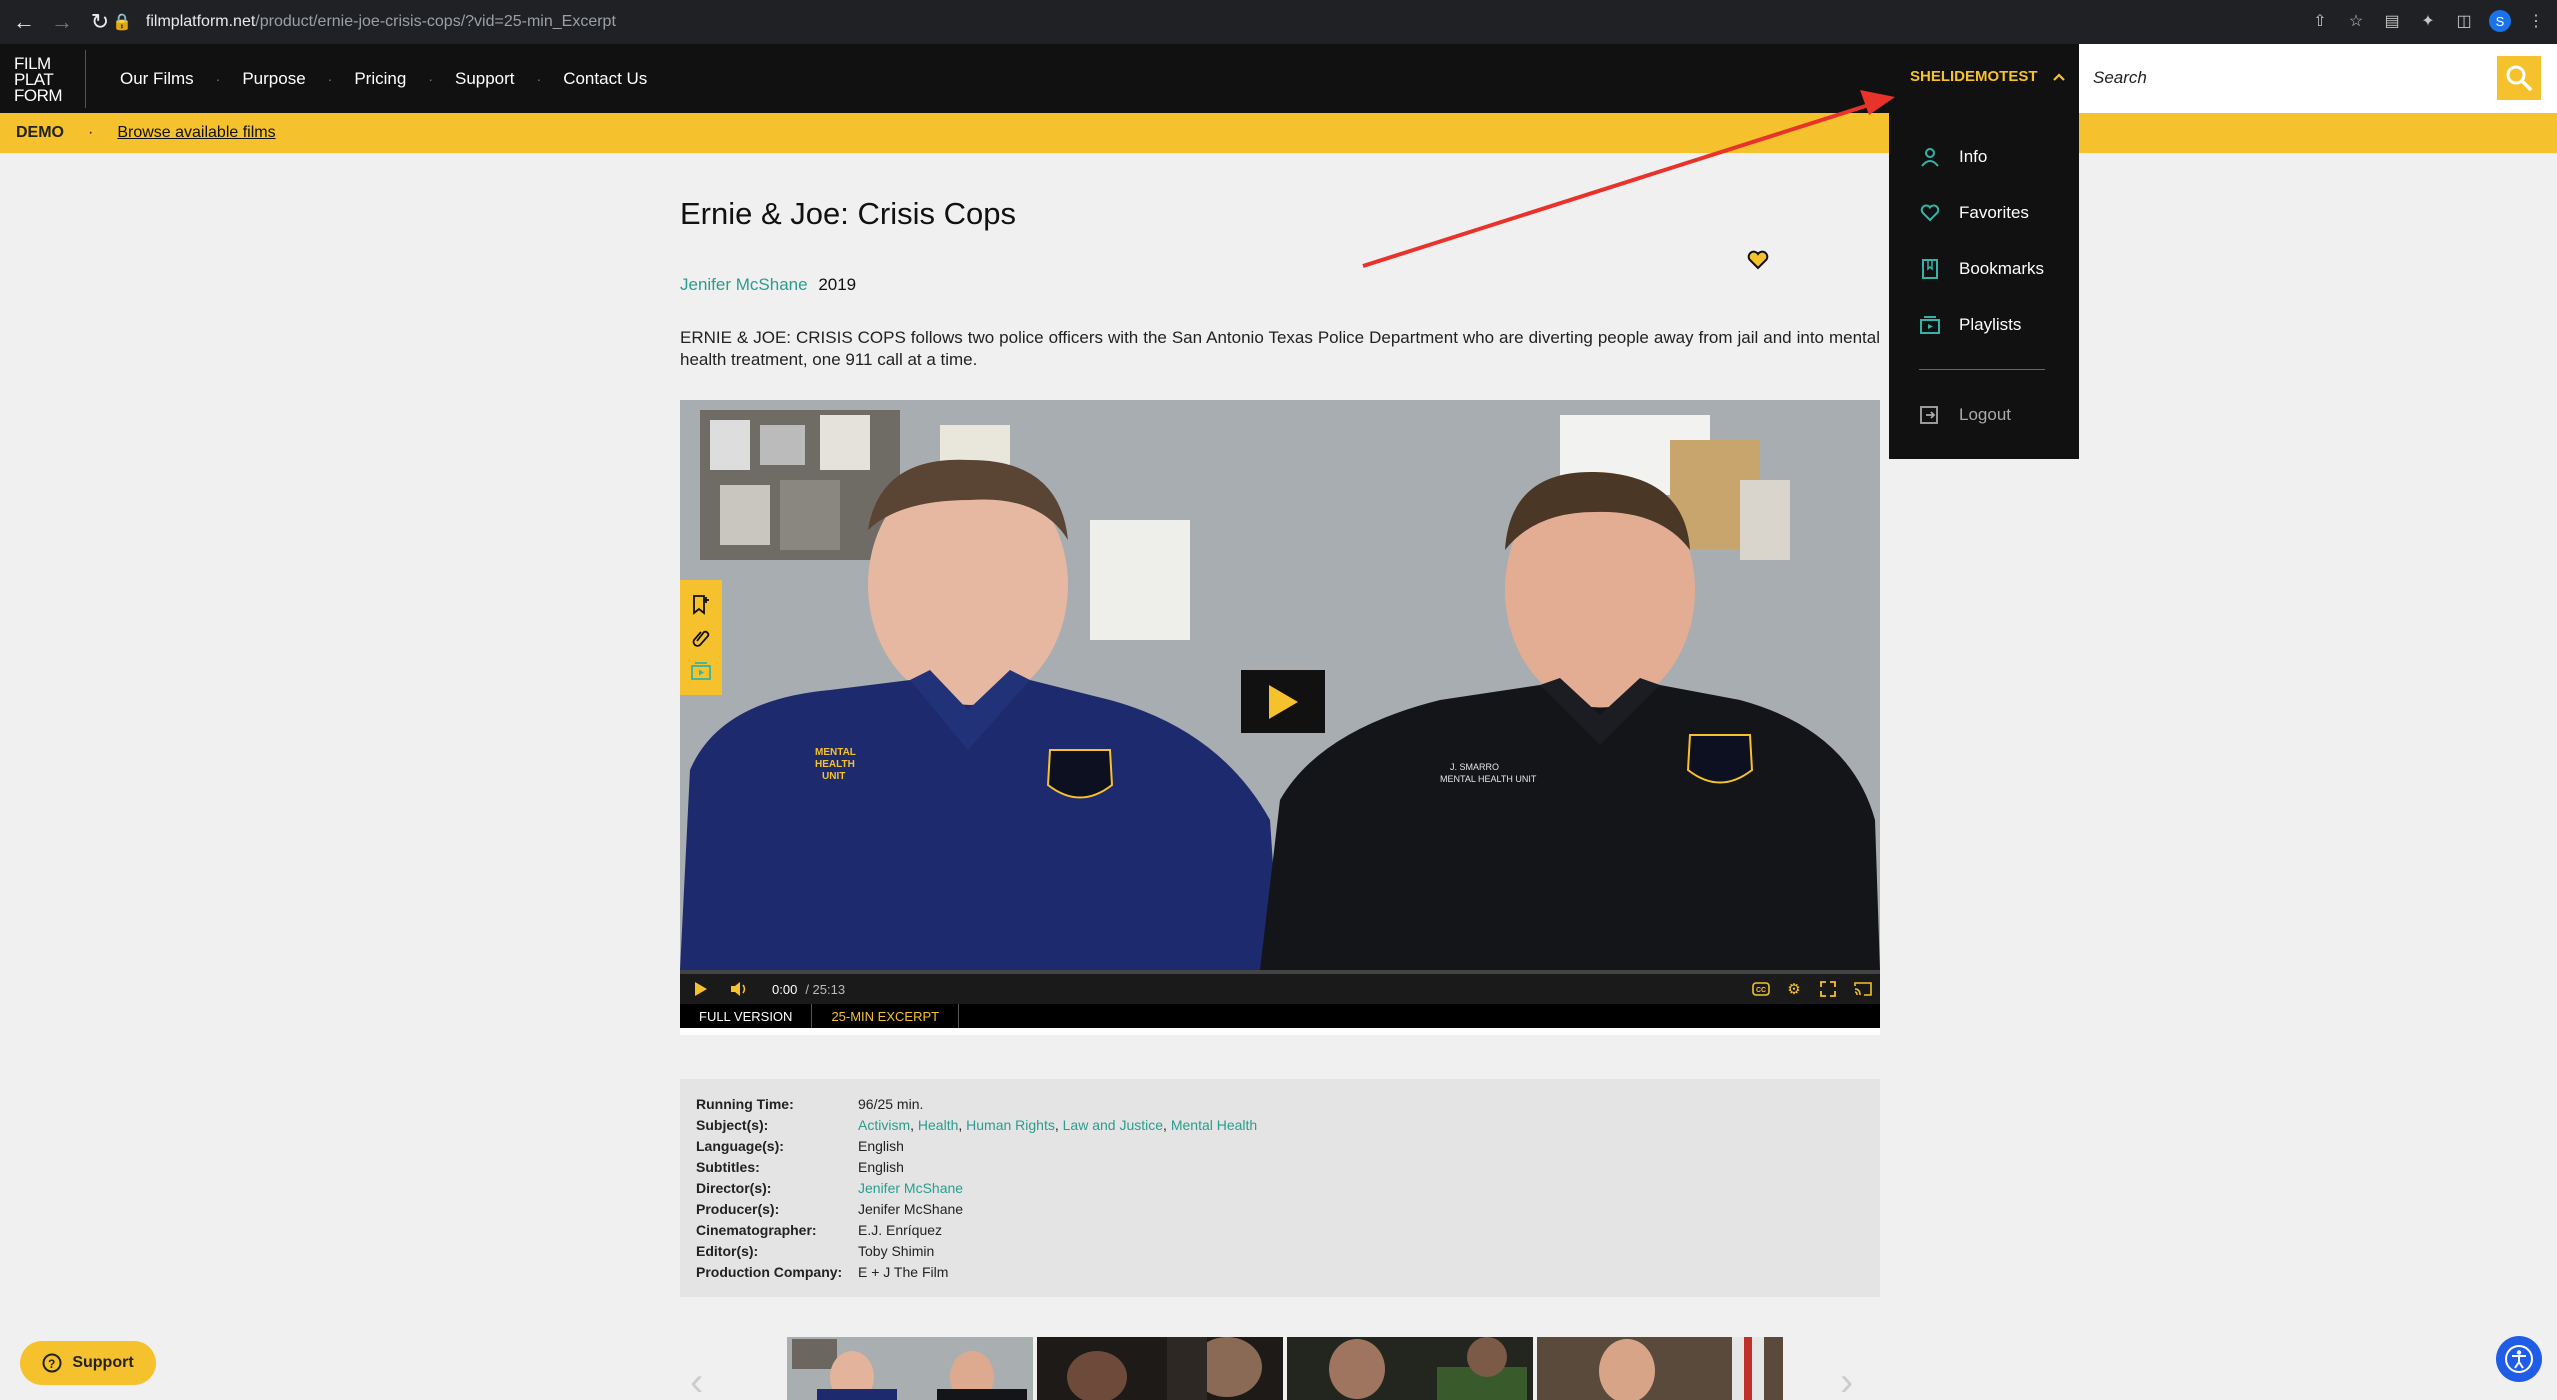 The height and width of the screenshot is (1400, 2557). Describe the element at coordinates (1953, 157) in the screenshot. I see `menu-item-info: Info` at that location.